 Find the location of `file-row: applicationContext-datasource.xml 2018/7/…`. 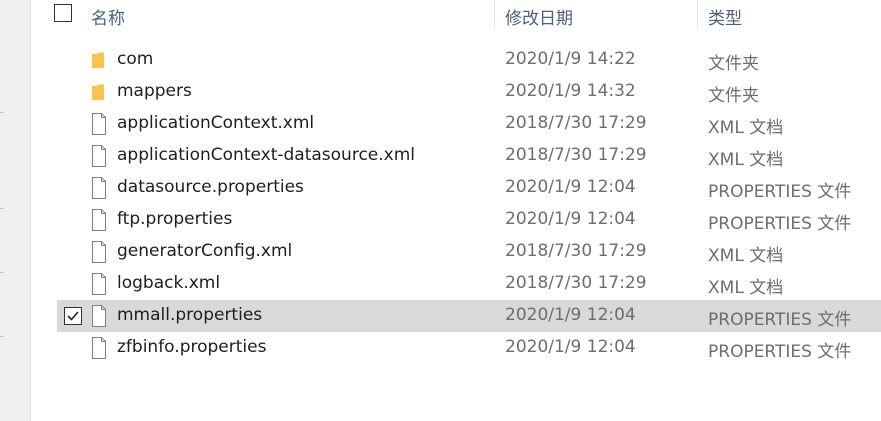

file-row: applicationContext-datasource.xml 2018/7/… is located at coordinates (455, 156).